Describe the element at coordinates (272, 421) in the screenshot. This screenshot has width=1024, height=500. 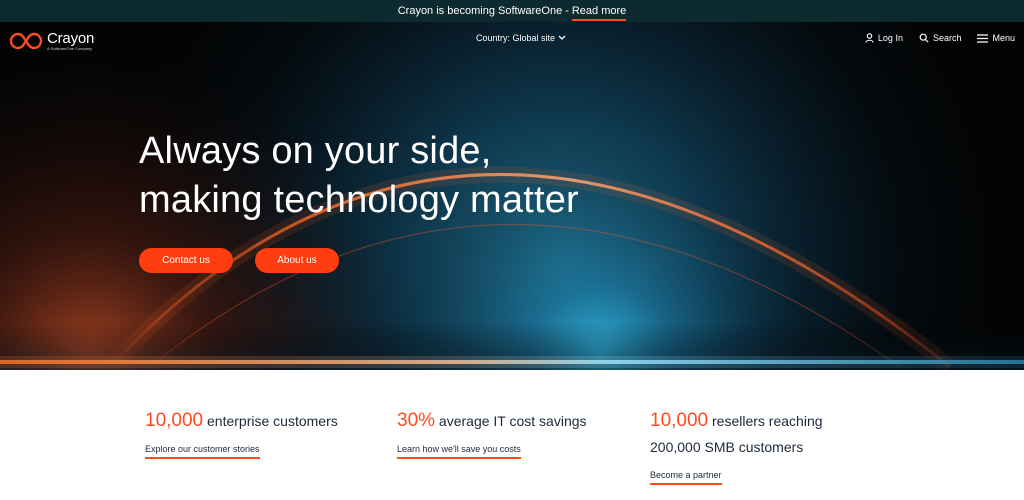
I see `stat-text: enterprise customers` at that location.